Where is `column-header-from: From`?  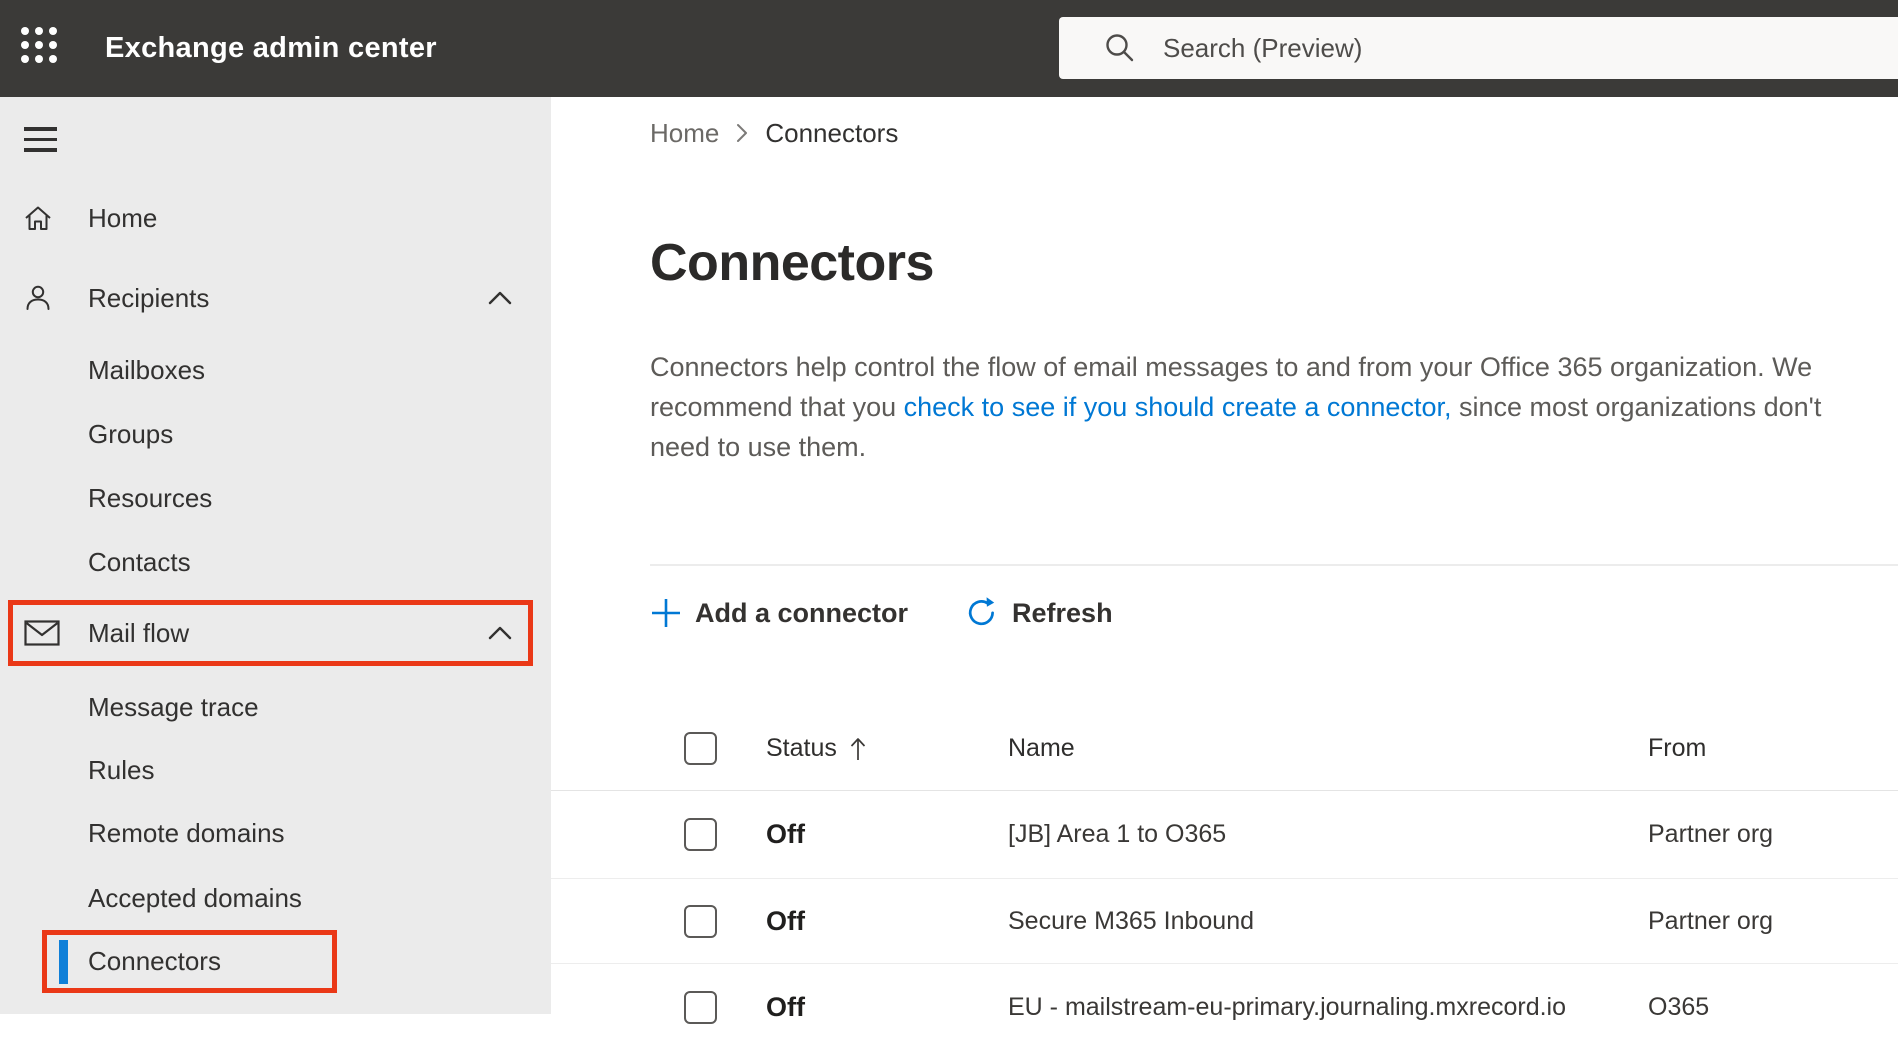 column-header-from: From is located at coordinates (1773, 748).